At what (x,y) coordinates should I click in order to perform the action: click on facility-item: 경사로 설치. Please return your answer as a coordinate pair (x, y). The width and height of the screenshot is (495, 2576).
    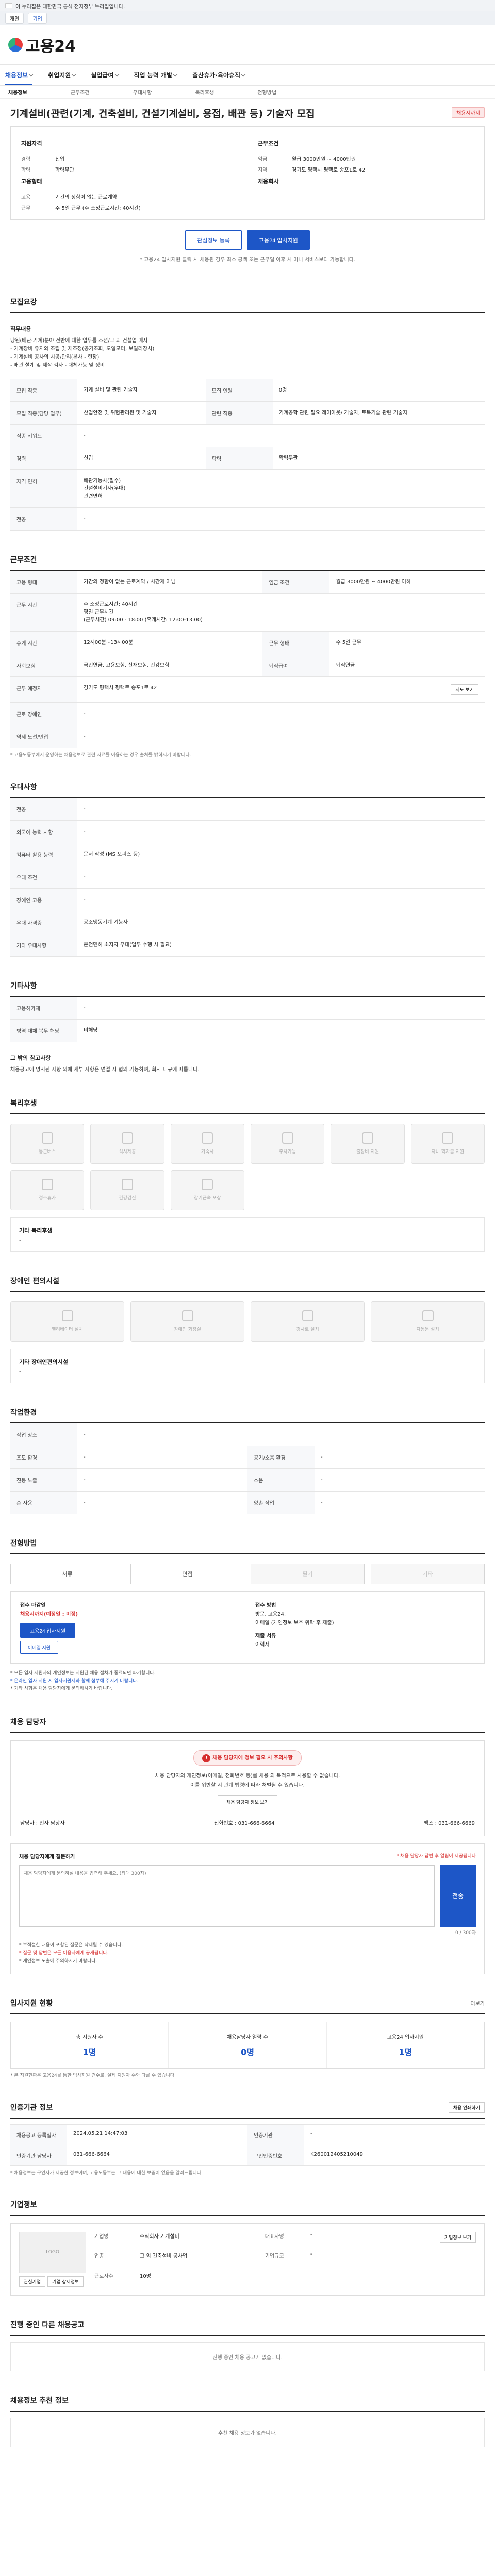
    Looking at the image, I should click on (308, 1321).